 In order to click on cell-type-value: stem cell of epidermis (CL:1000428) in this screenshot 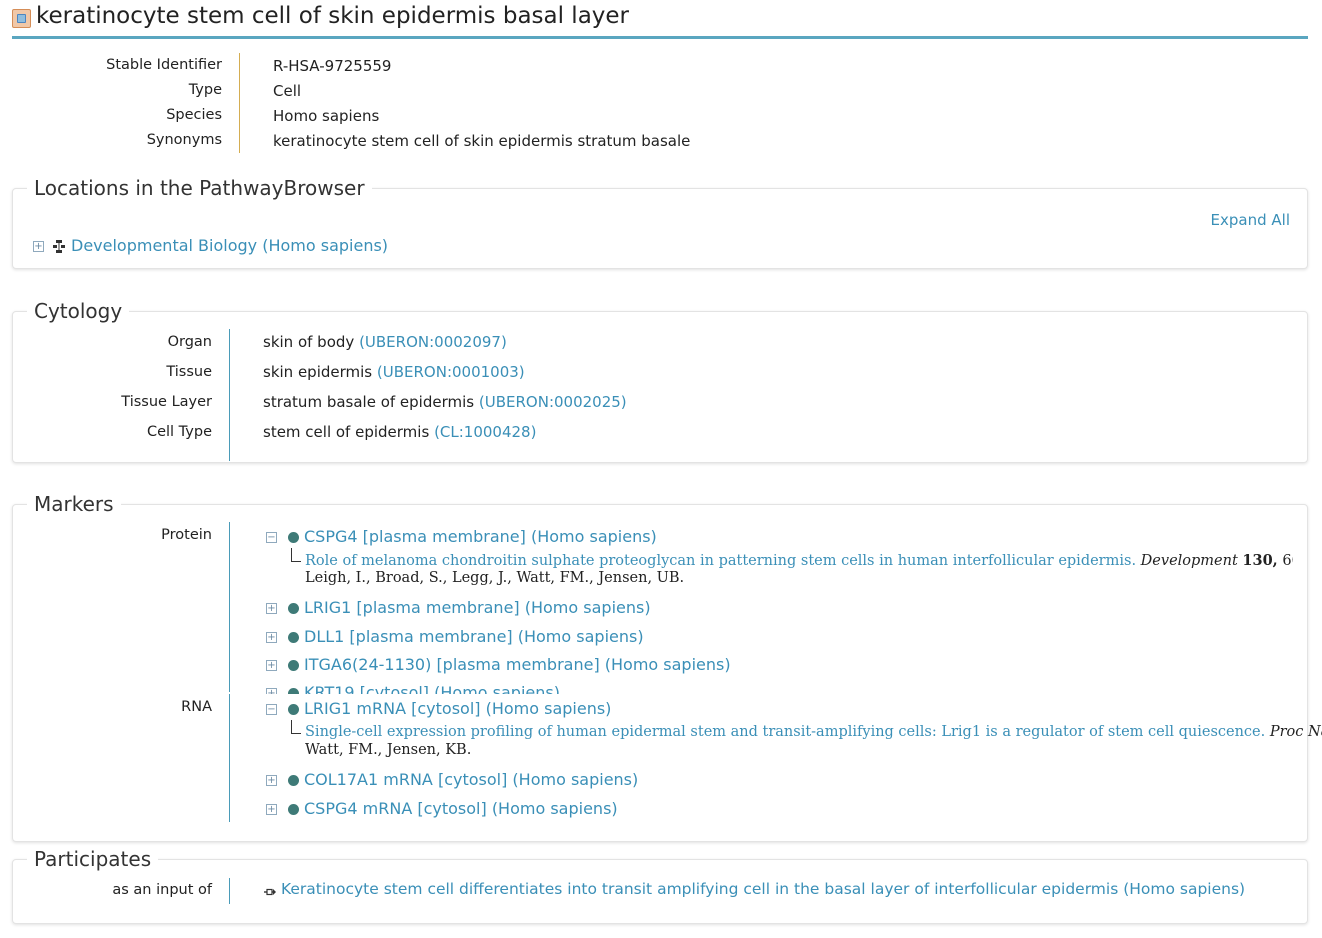, I will do `click(399, 432)`.